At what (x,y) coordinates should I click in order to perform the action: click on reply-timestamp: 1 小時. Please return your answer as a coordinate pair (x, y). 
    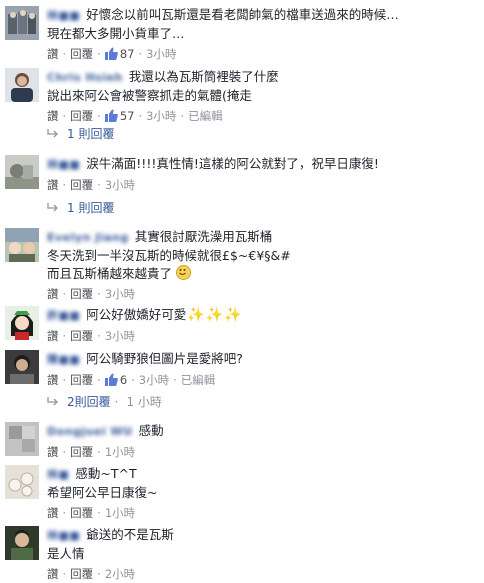
    Looking at the image, I should click on (143, 402).